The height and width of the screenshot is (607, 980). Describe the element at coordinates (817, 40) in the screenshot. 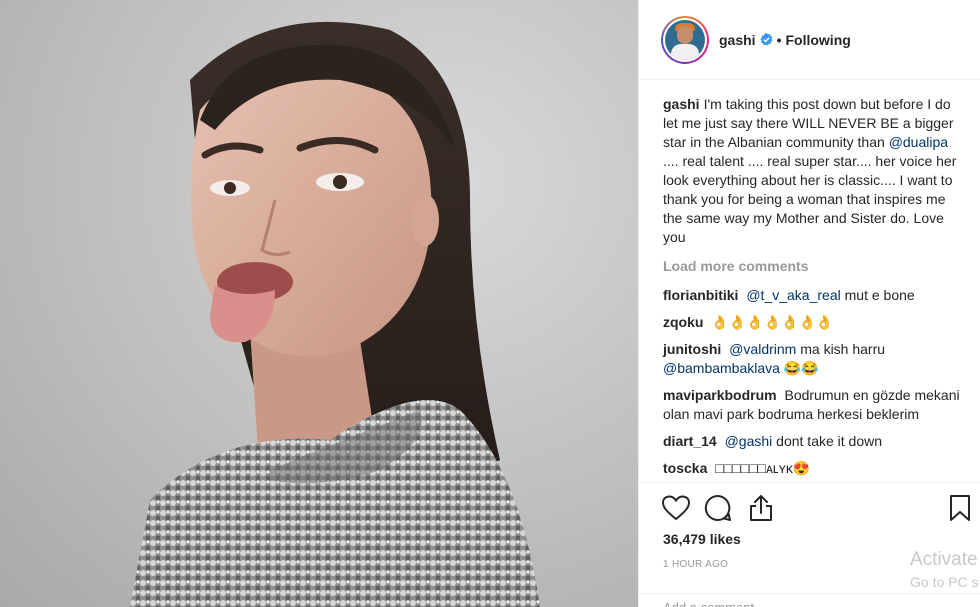

I see `following-button: Following` at that location.